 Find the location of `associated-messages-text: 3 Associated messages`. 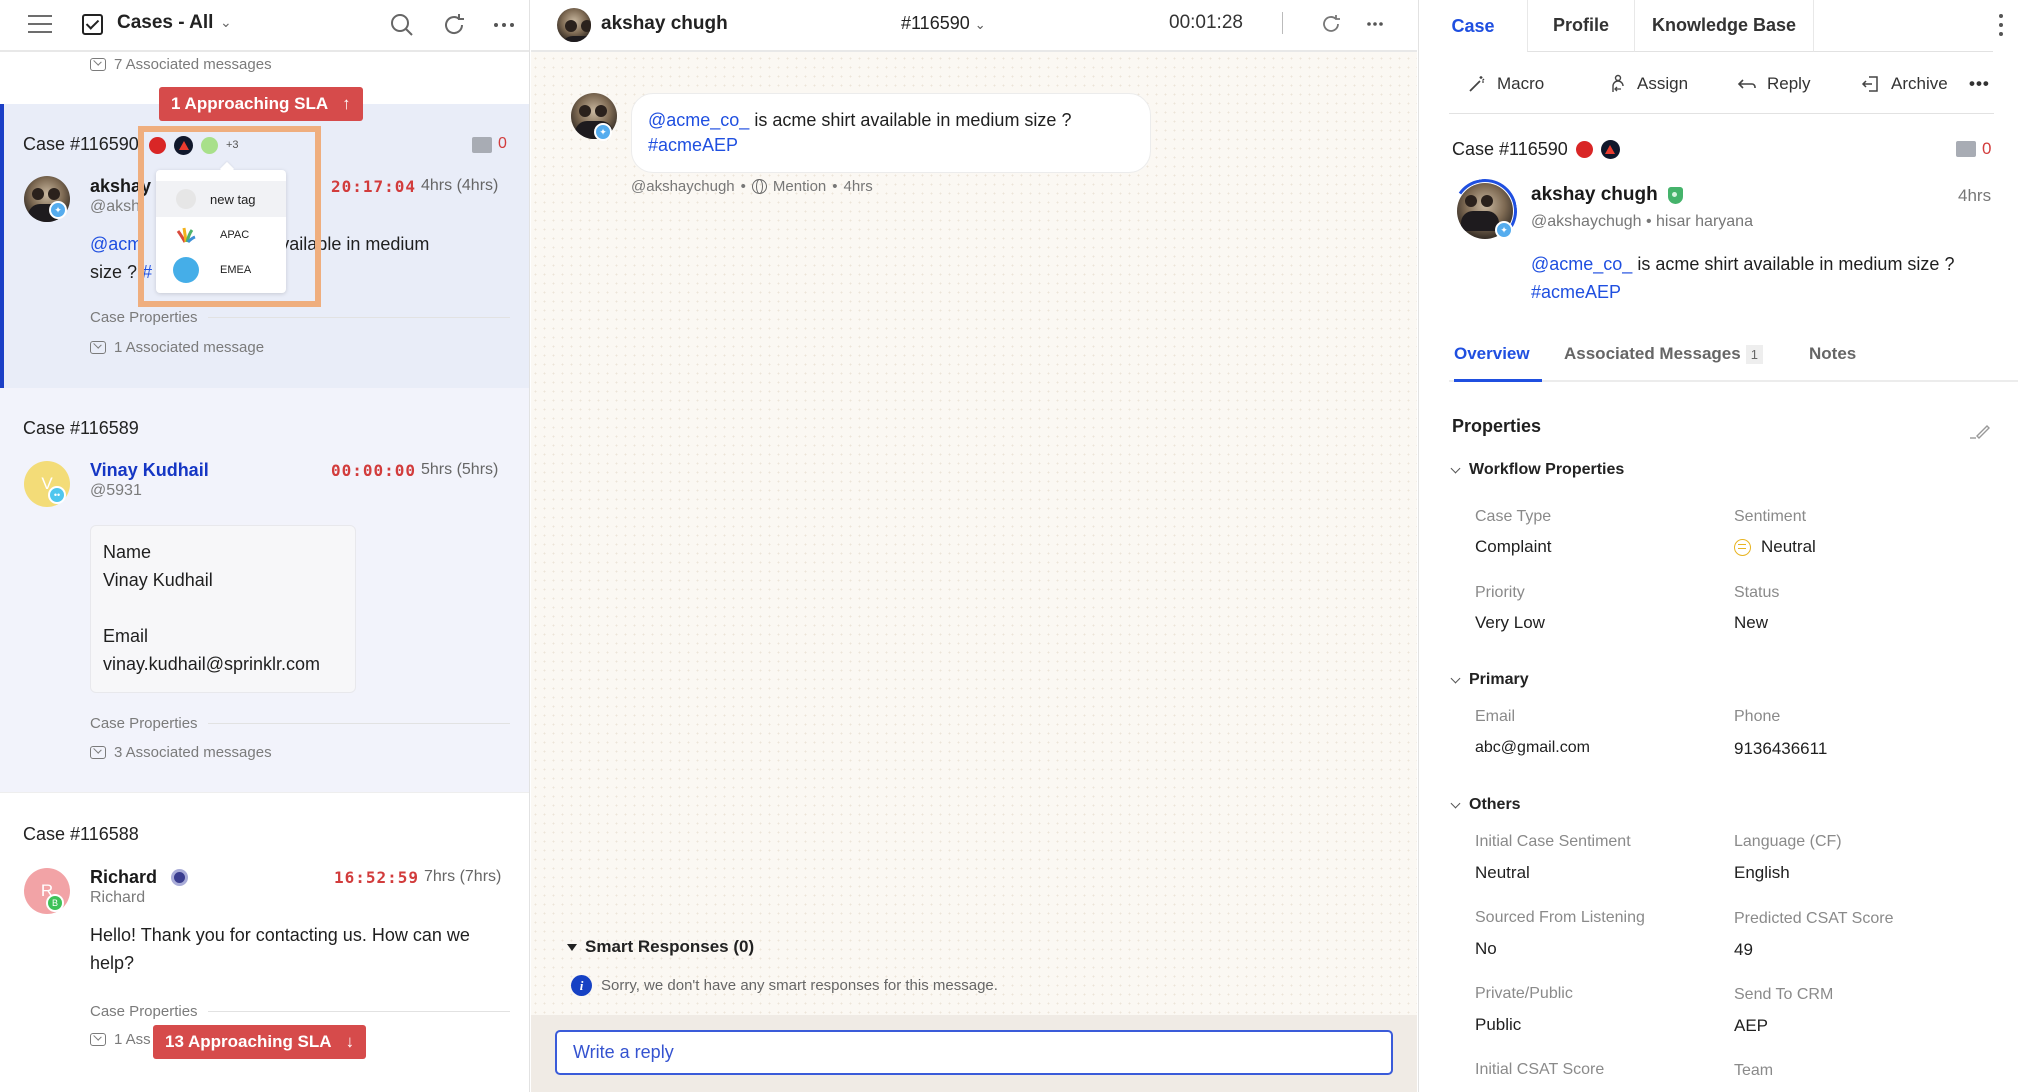

associated-messages-text: 3 Associated messages is located at coordinates (193, 752).